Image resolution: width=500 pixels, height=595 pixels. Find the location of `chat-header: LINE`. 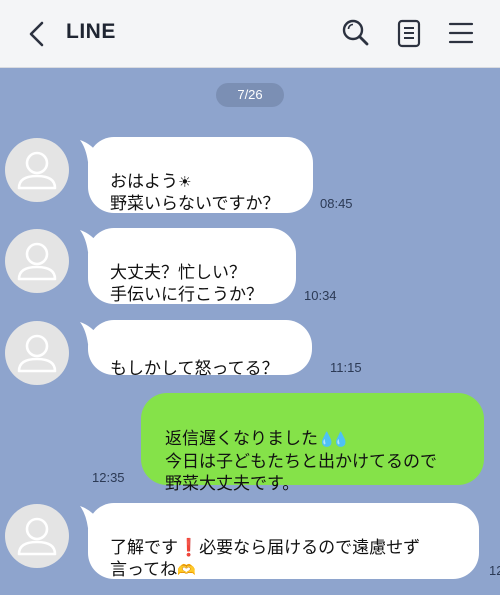

chat-header: LINE is located at coordinates (250, 34).